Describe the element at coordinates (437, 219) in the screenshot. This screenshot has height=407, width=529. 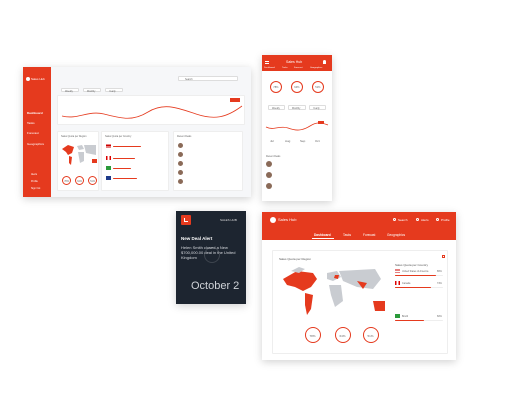
I see `user-icon` at that location.